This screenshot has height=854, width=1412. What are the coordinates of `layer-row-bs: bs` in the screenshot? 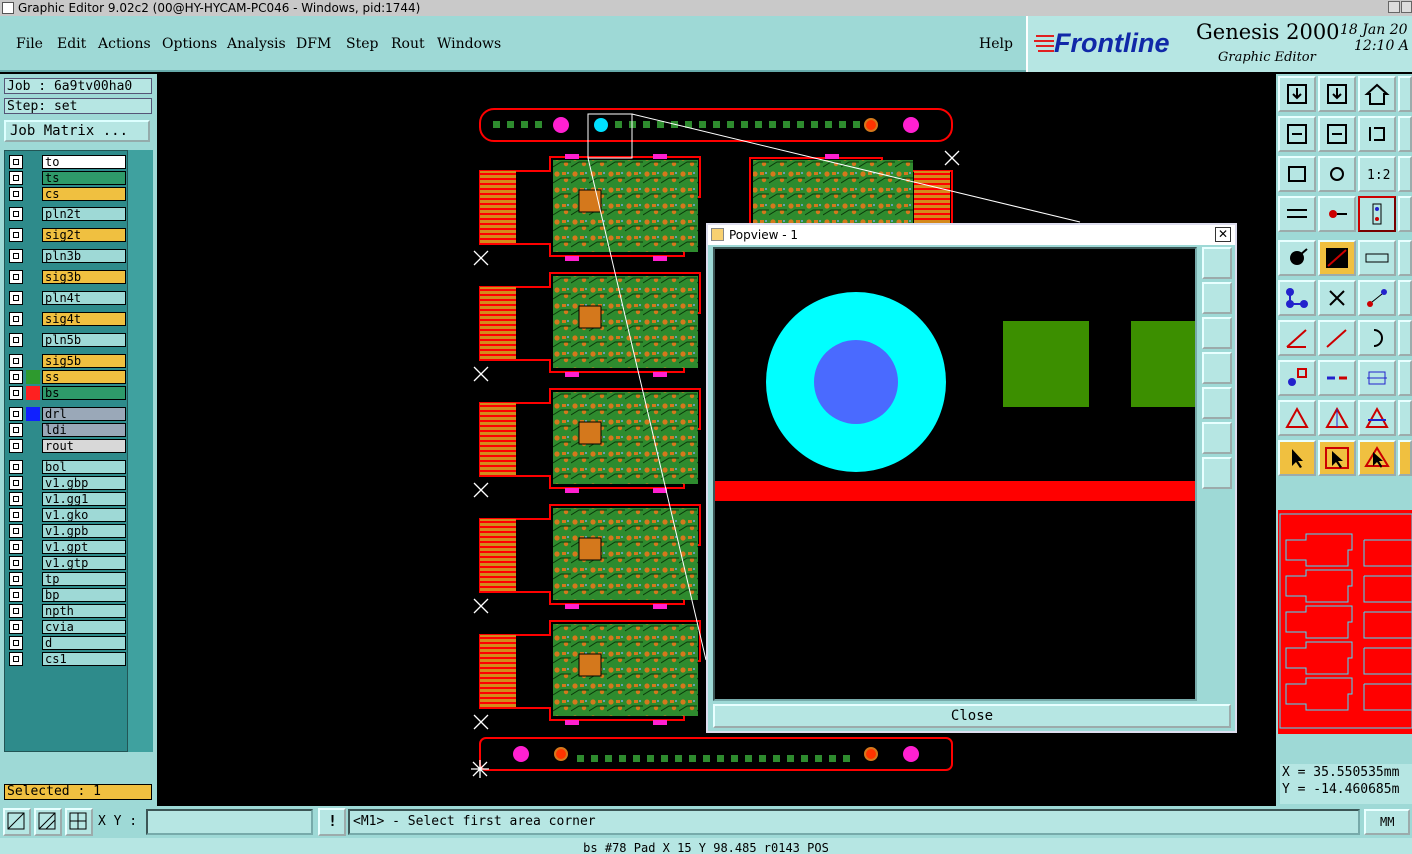 It's located at (67, 393).